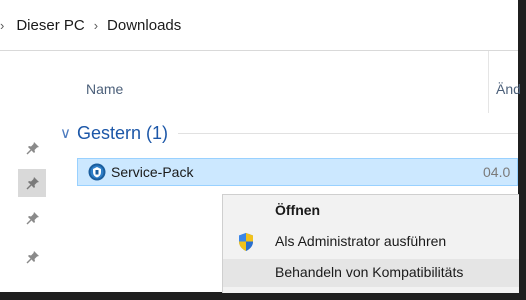 This screenshot has width=526, height=300. What do you see at coordinates (50, 25) in the screenshot?
I see `breadcrumb-item-dieser-pc: Dieser PC` at bounding box center [50, 25].